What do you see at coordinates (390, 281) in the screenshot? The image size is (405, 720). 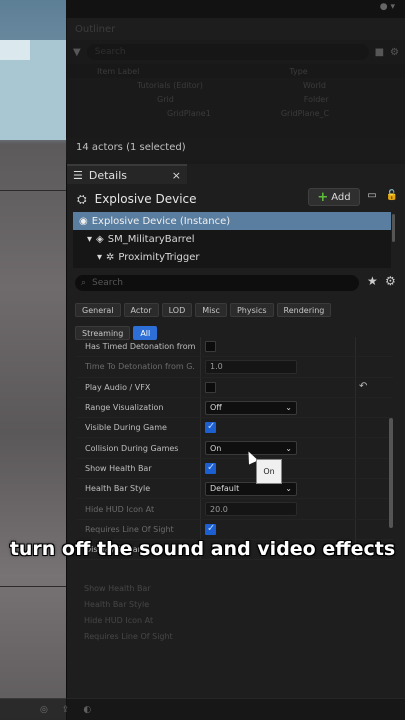 I see `gear-icon: ⚙` at bounding box center [390, 281].